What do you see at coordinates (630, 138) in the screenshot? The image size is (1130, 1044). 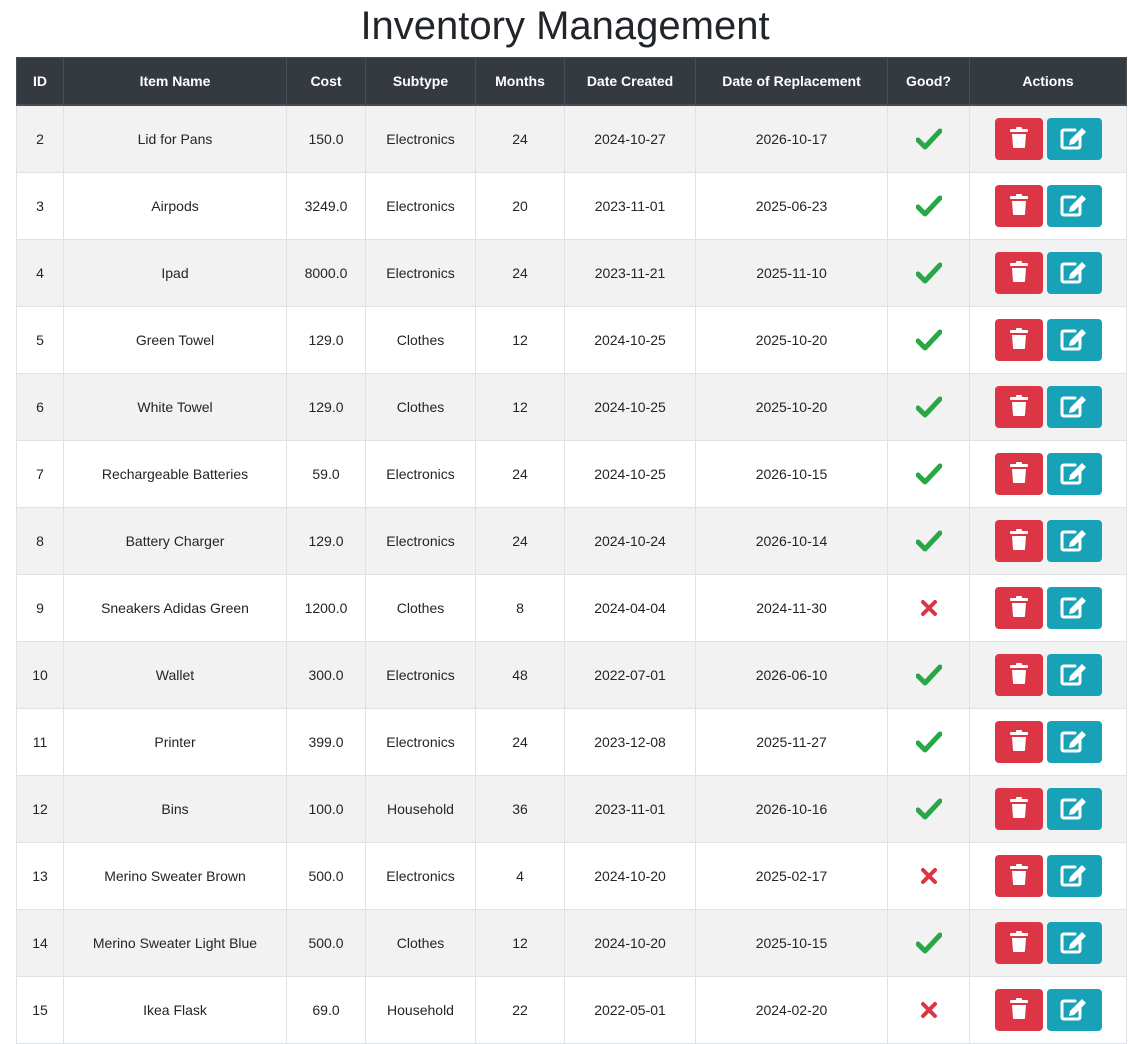 I see `cell-date-created: 2024-10-27` at bounding box center [630, 138].